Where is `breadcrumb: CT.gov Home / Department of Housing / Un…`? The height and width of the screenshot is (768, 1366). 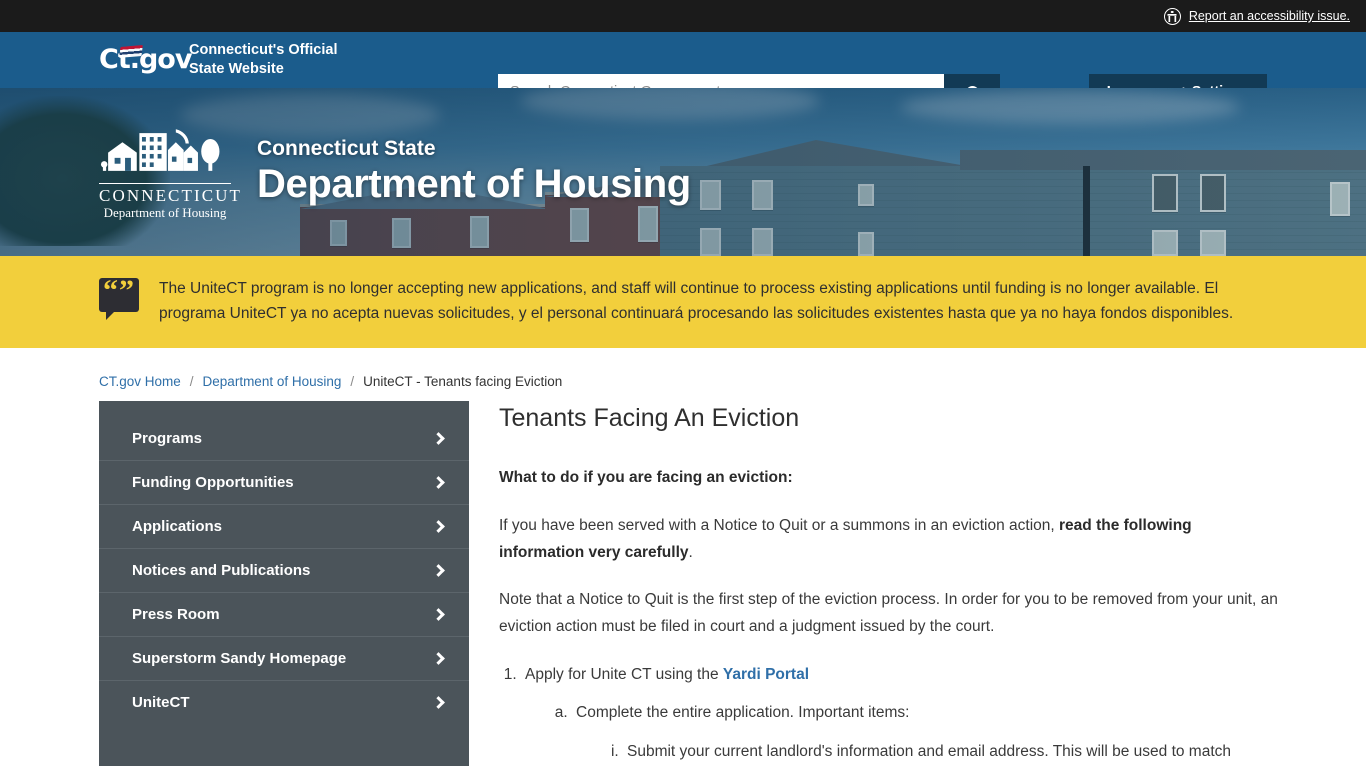 breadcrumb: CT.gov Home / Department of Housing / Un… is located at coordinates (683, 374).